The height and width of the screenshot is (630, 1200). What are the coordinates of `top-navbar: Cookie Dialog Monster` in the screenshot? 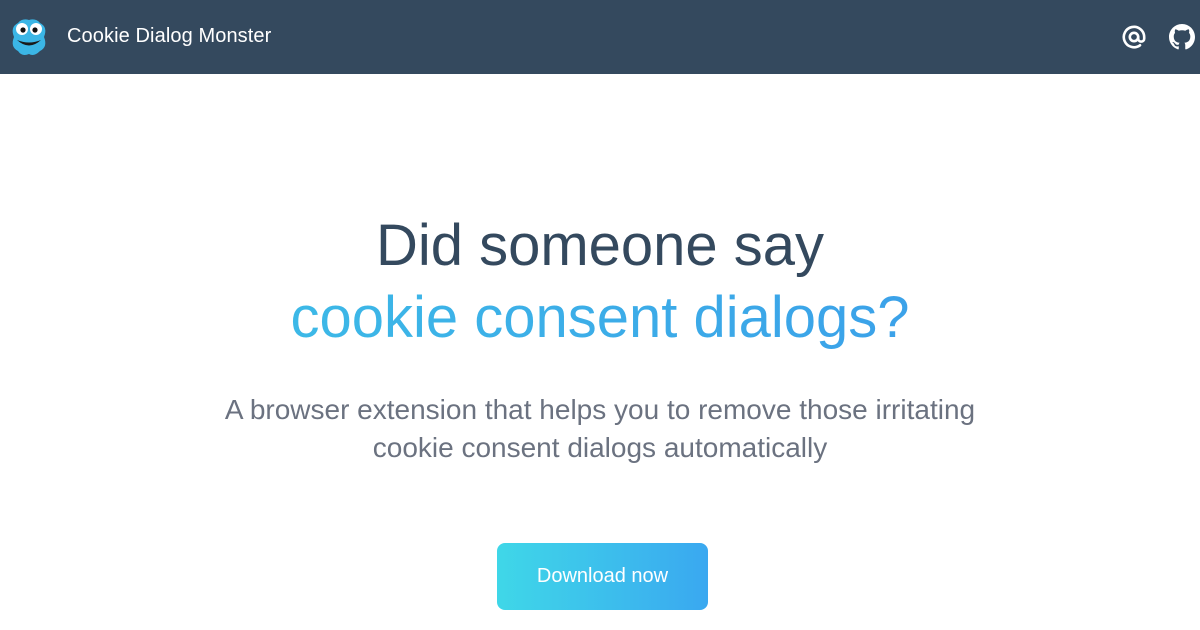 It's located at (600, 37).